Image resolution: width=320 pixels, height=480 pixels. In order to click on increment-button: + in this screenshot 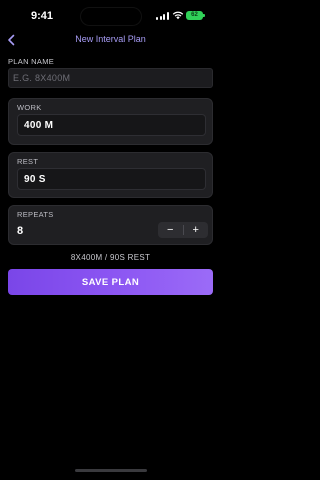, I will do `click(196, 230)`.